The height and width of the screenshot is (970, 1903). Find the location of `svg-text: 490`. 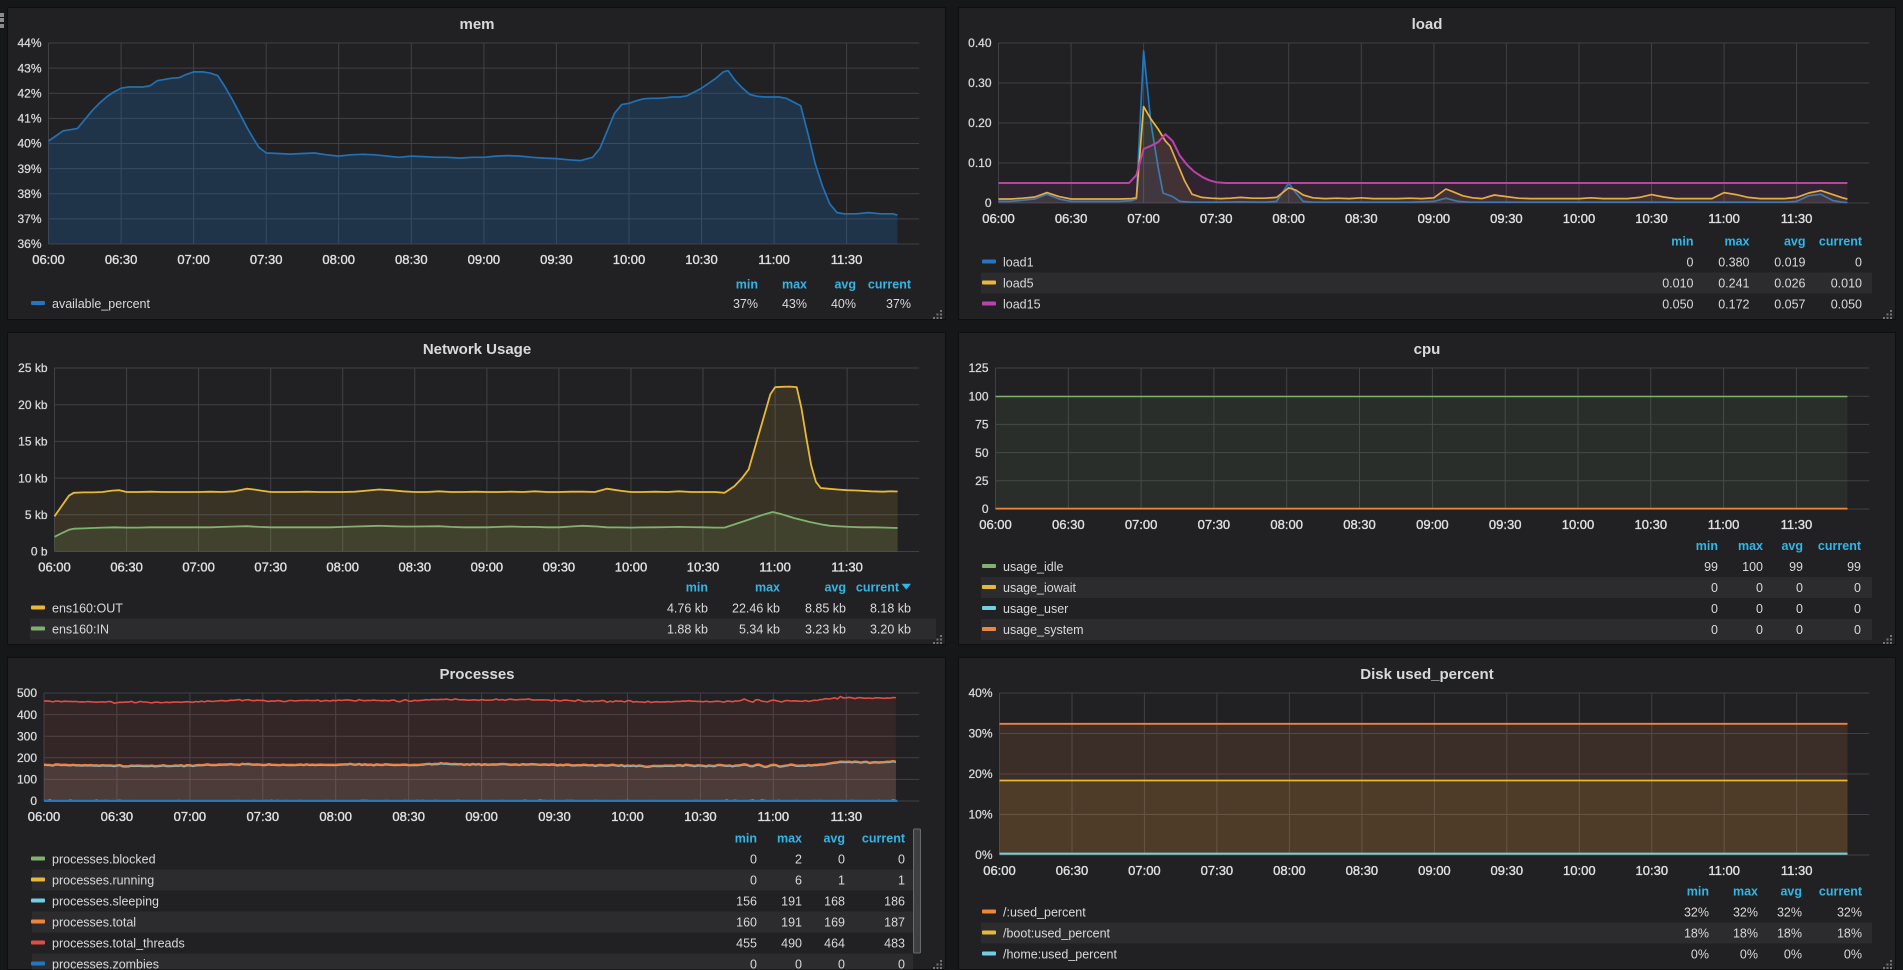

svg-text: 490 is located at coordinates (791, 944).